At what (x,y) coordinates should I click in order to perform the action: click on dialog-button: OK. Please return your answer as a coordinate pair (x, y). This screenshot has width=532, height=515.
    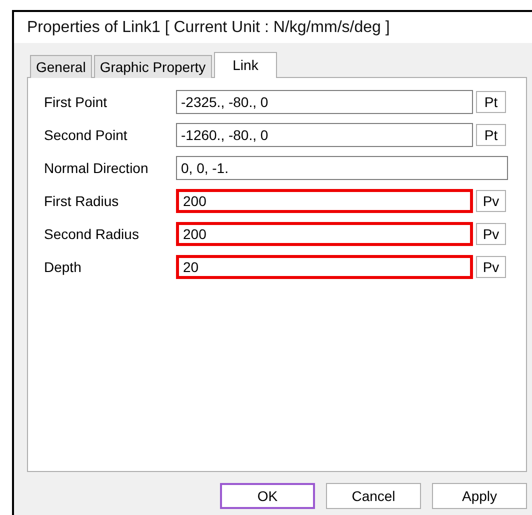
    Looking at the image, I should click on (267, 496).